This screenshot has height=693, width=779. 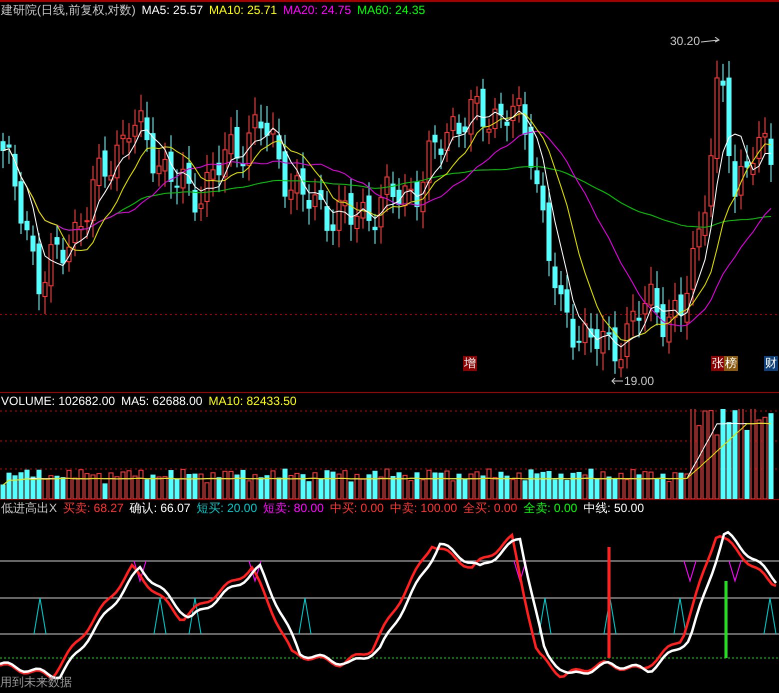 I want to click on volume-average-label: MA10: 82433.50, so click(x=252, y=401).